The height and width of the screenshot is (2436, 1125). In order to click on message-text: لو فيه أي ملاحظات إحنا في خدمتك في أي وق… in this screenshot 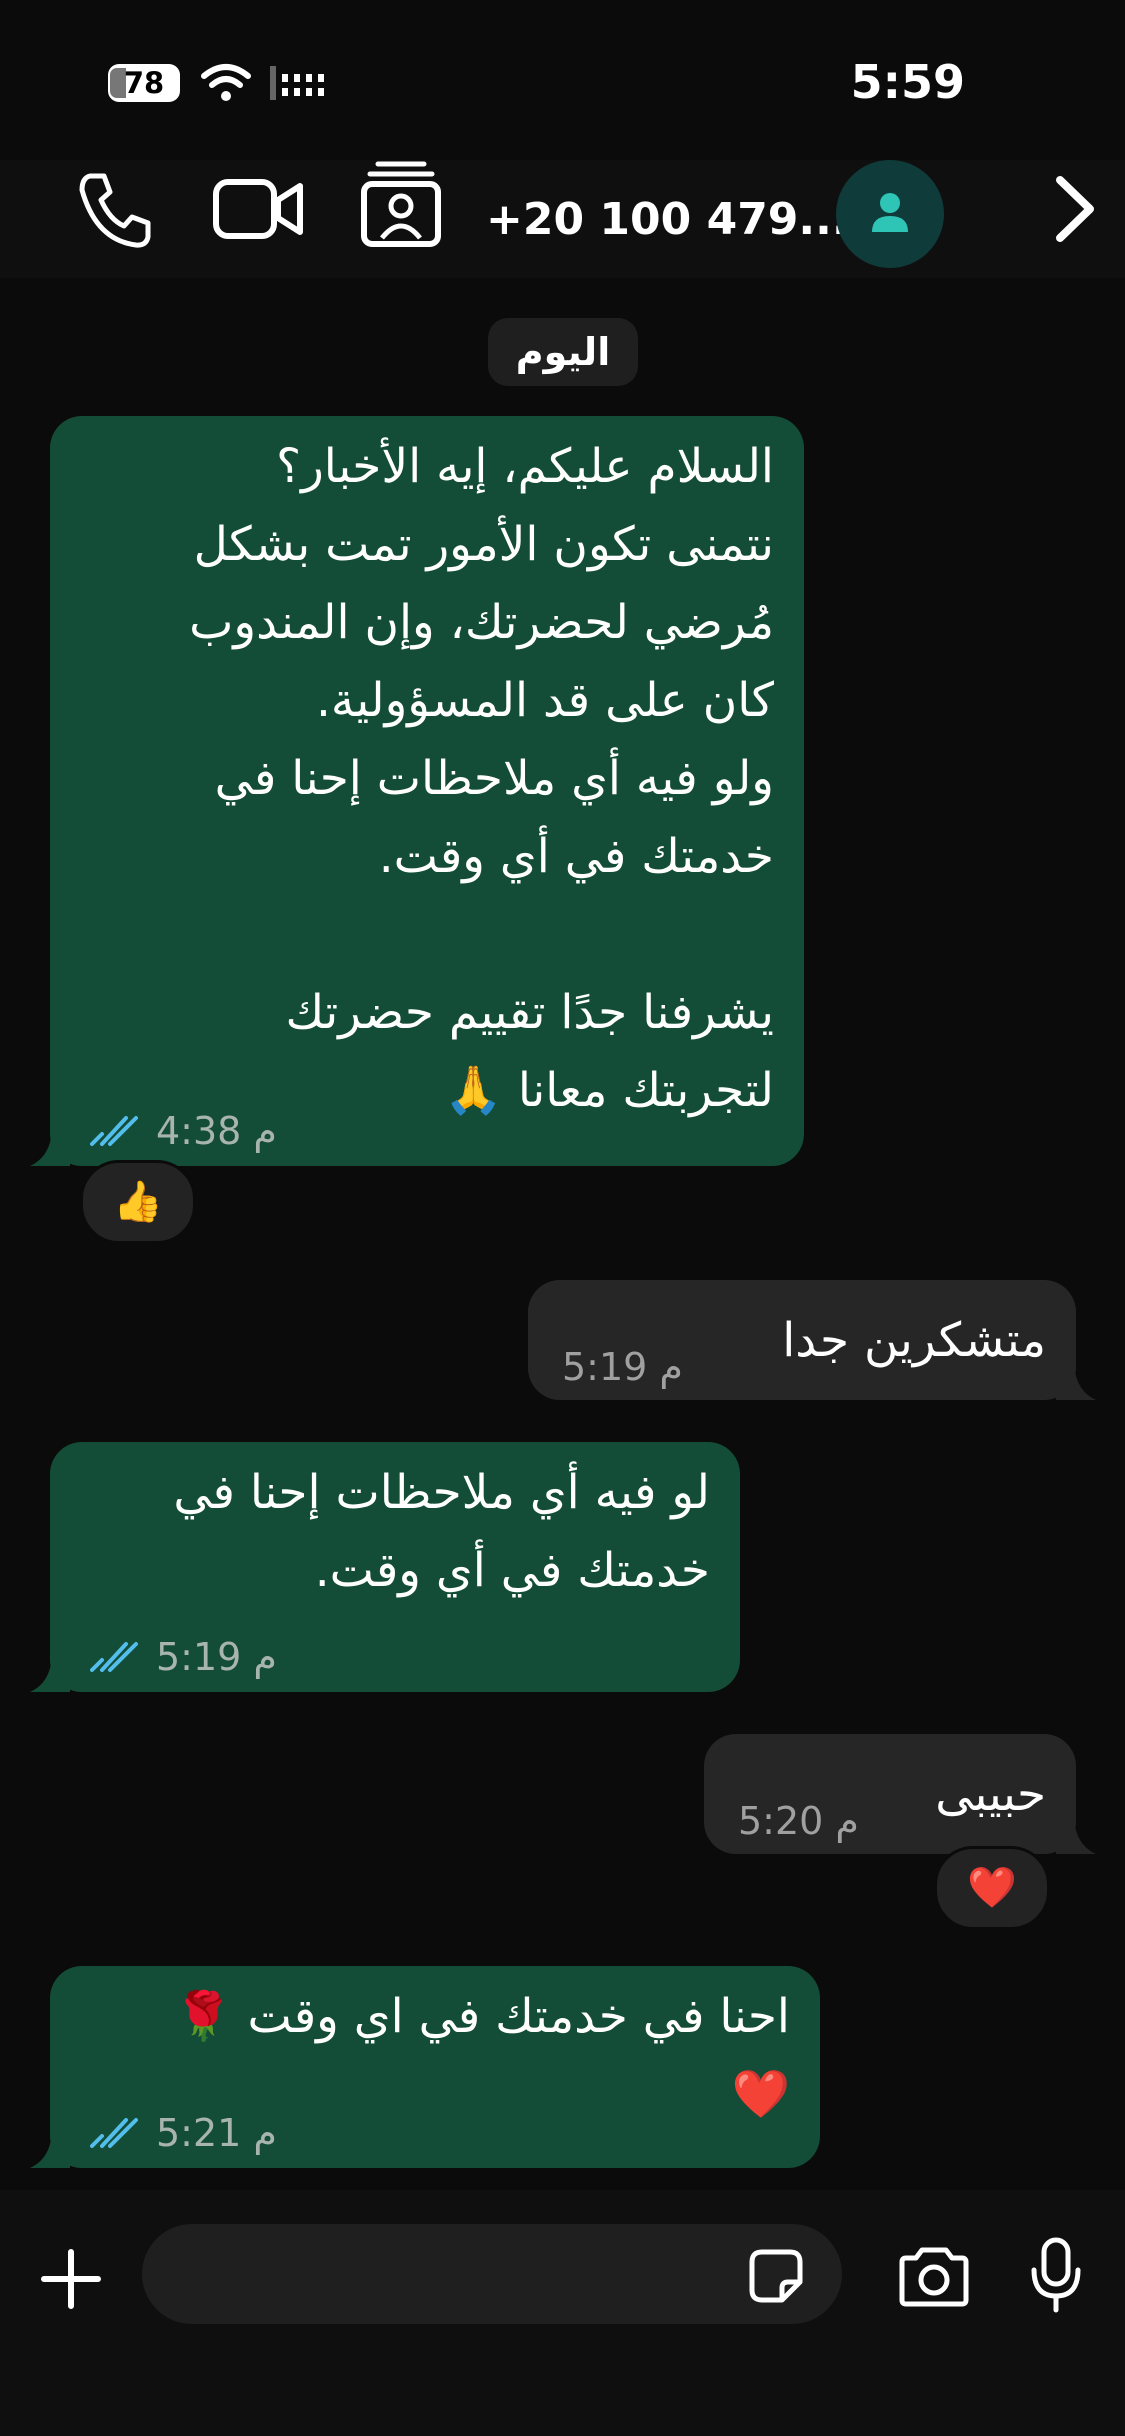, I will do `click(441, 1531)`.